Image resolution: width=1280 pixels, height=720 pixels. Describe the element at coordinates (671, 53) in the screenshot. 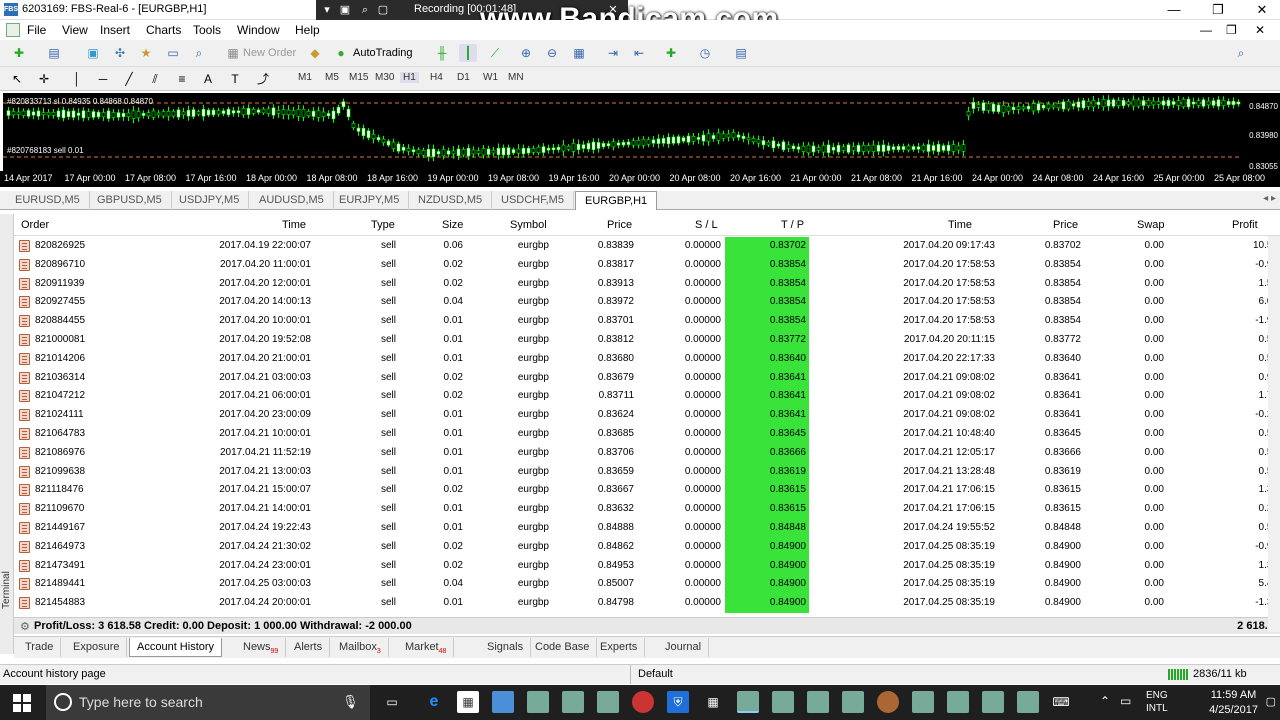

I see `indicators-icon: ✚` at that location.